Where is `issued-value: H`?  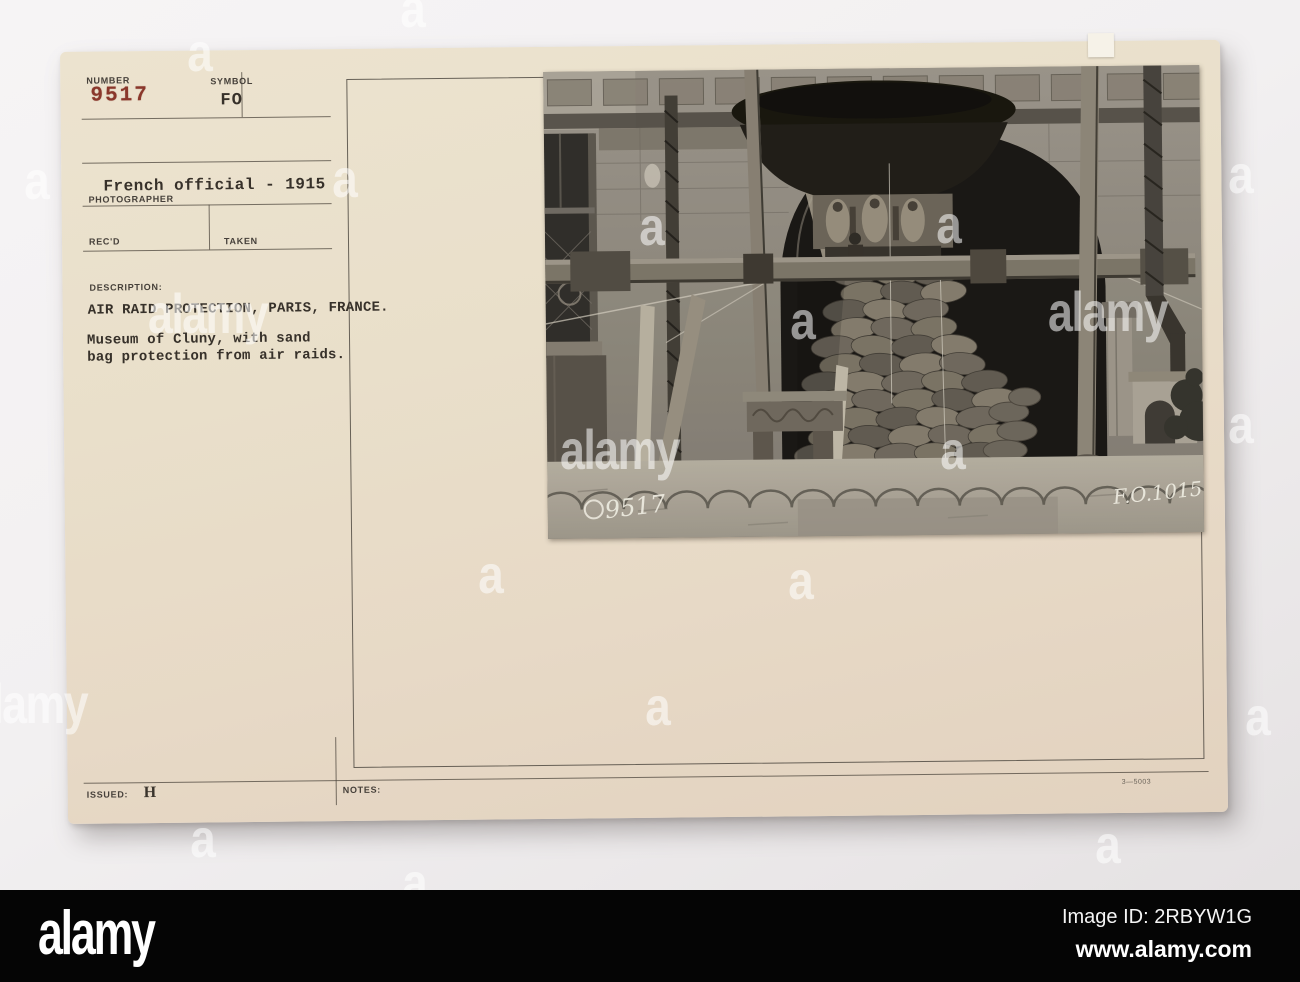
issued-value: H is located at coordinates (150, 793).